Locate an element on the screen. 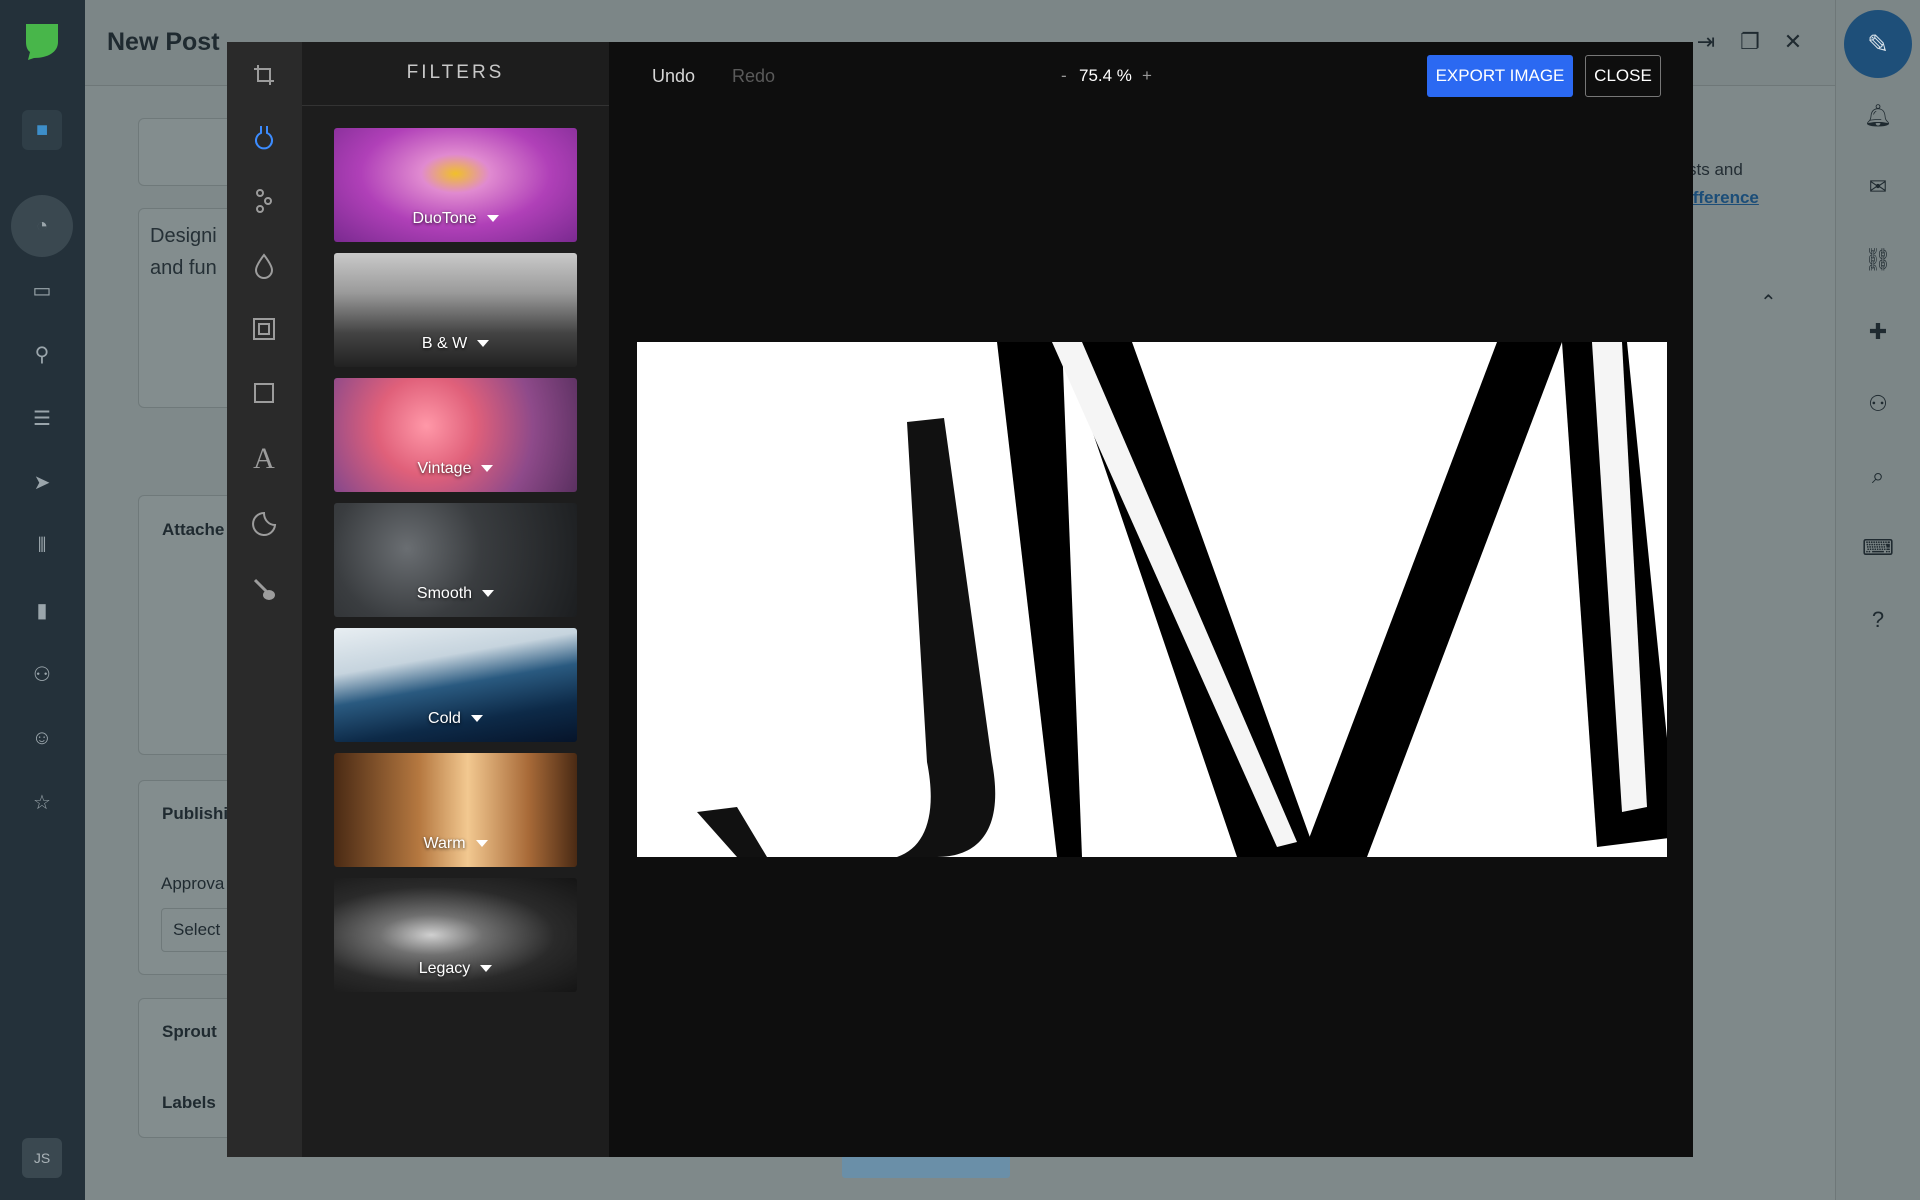  popout-icon: ❐ is located at coordinates (1750, 42).